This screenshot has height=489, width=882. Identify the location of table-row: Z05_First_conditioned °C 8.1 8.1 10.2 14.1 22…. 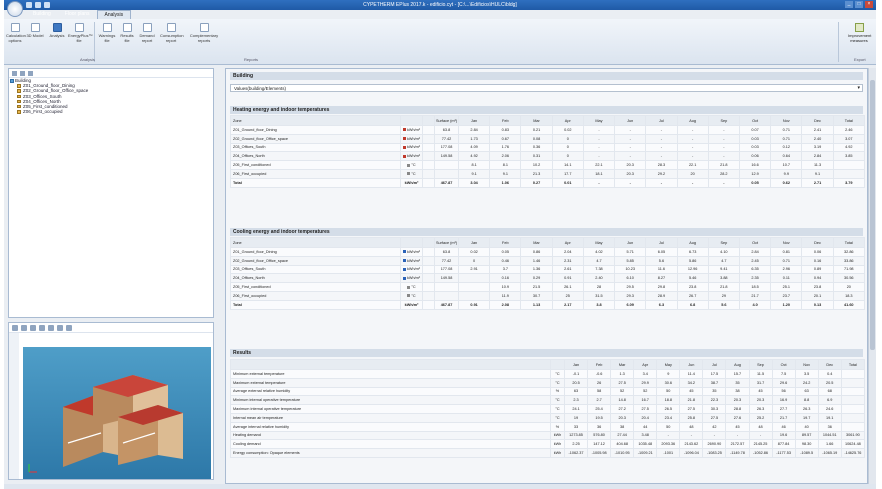
(548, 165).